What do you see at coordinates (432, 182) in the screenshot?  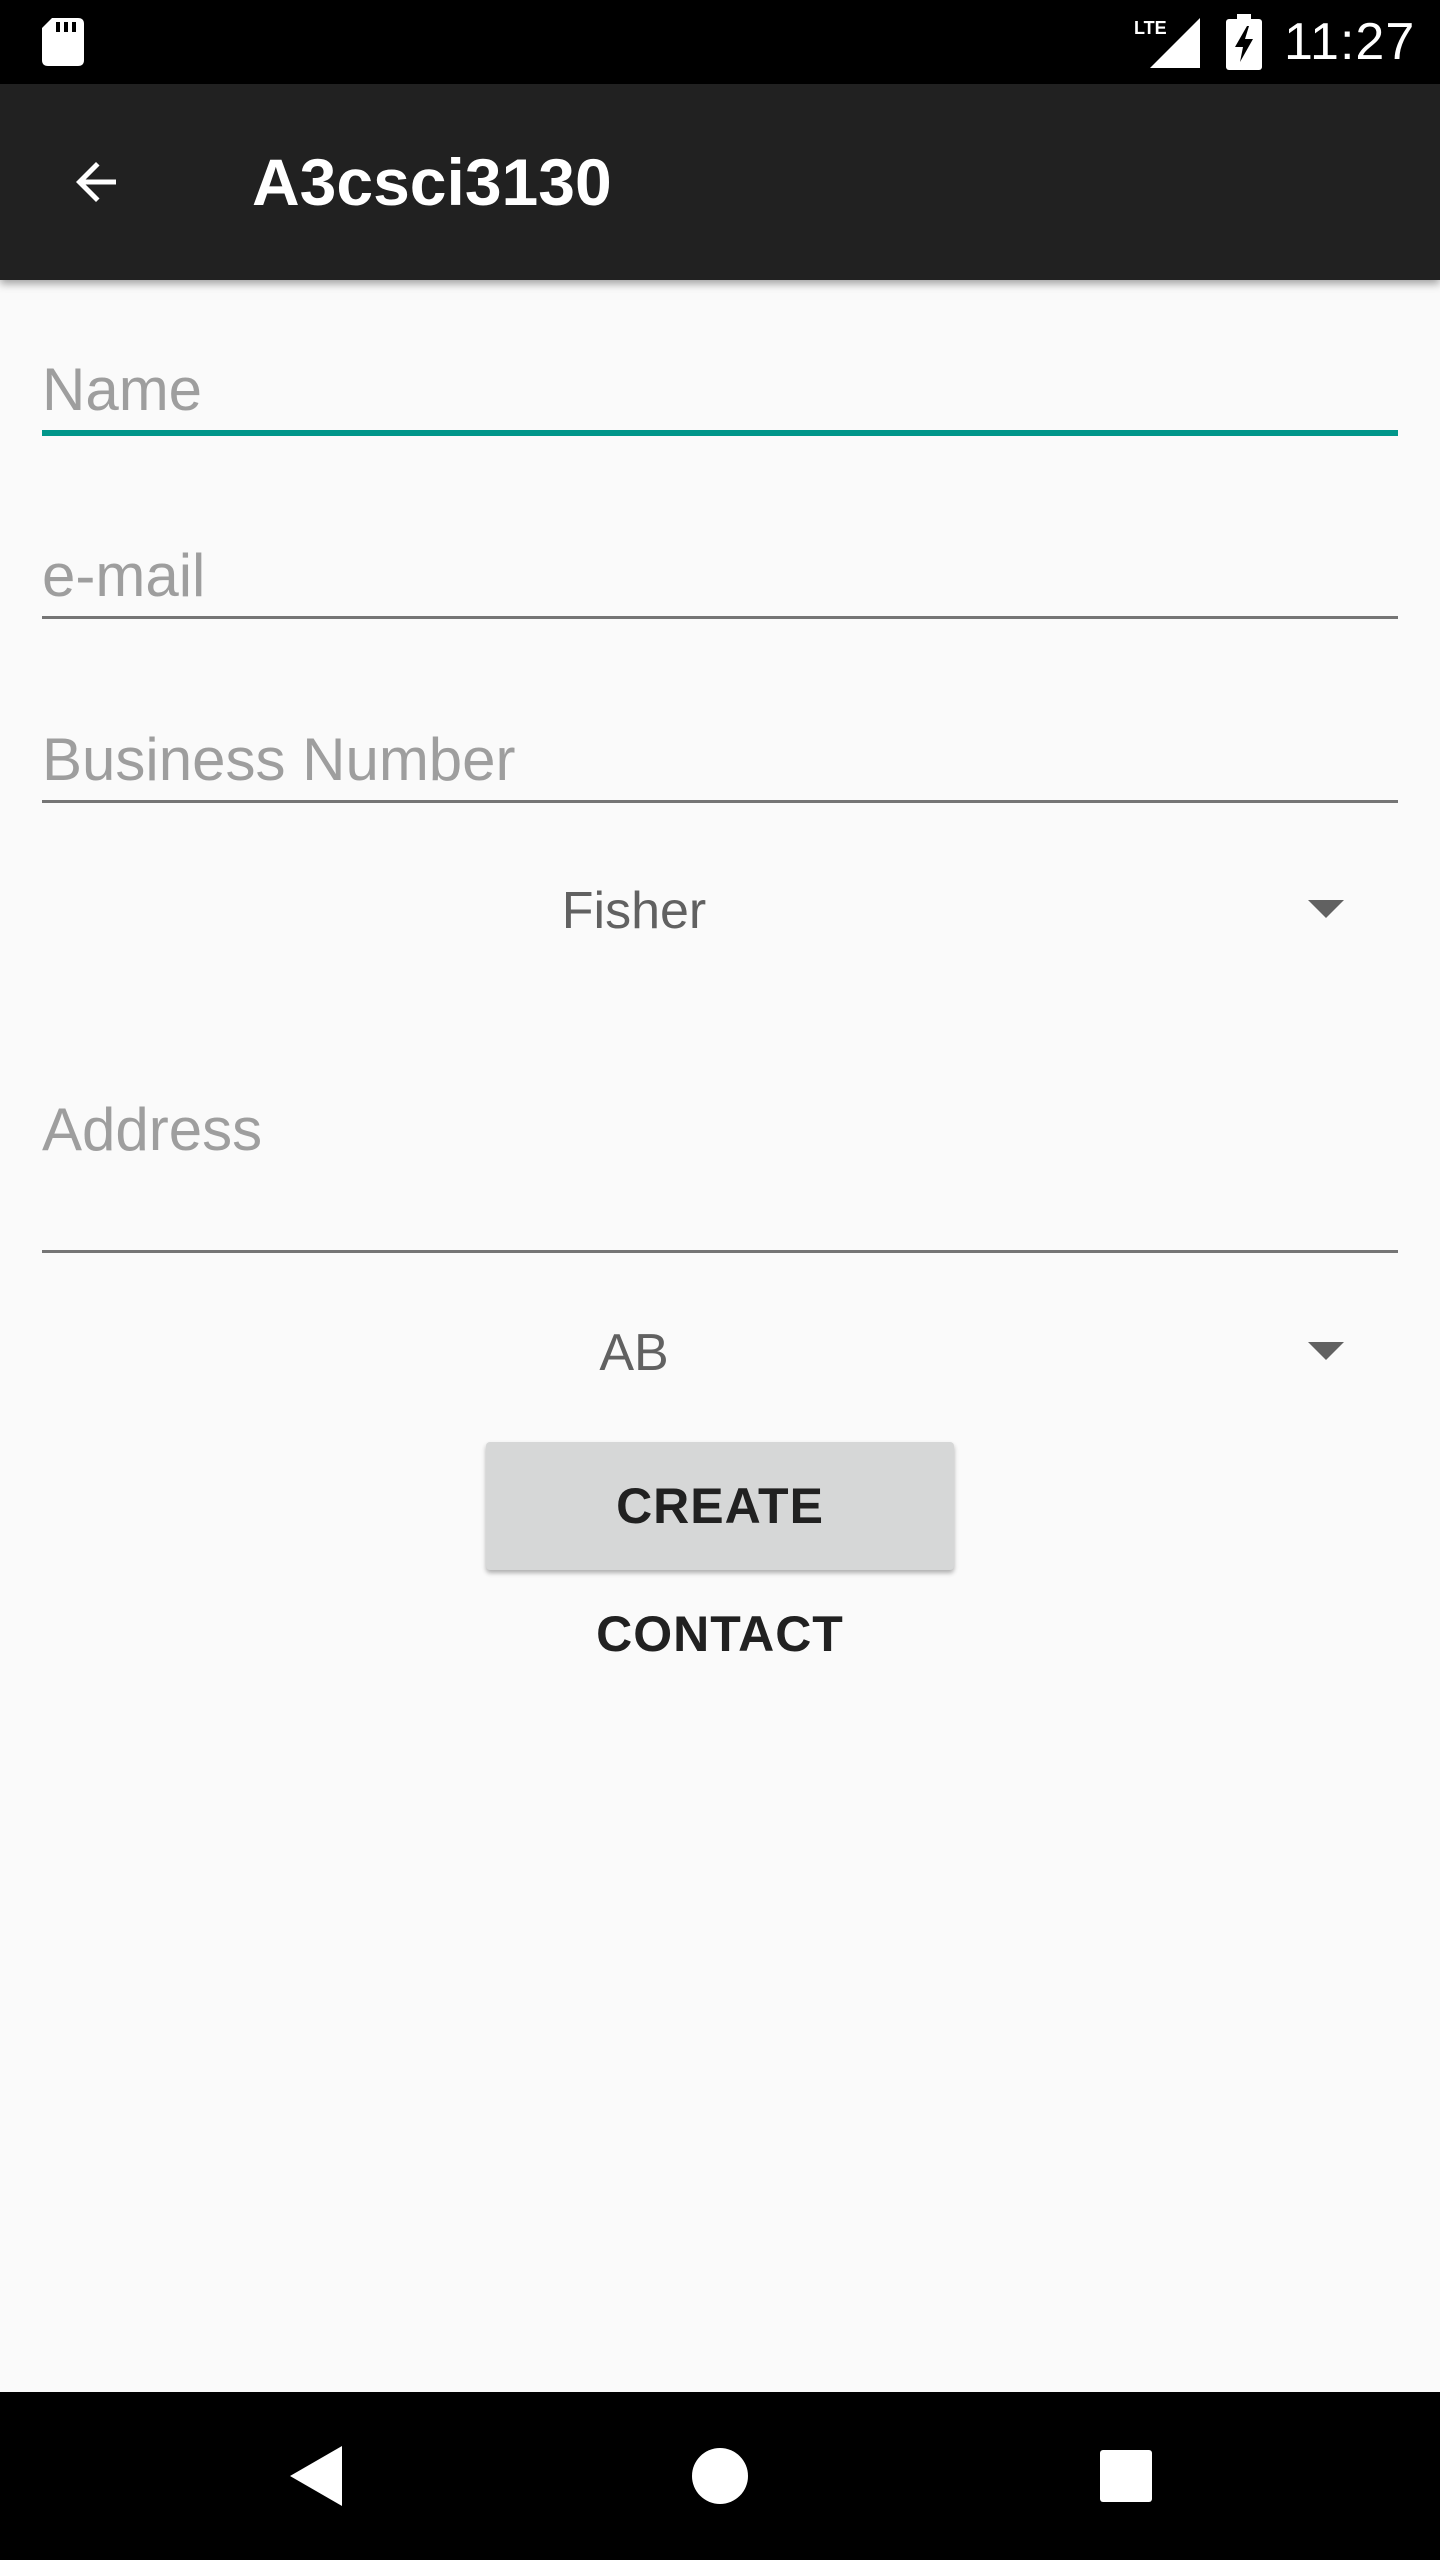 I see `page-title: A3csci3130` at bounding box center [432, 182].